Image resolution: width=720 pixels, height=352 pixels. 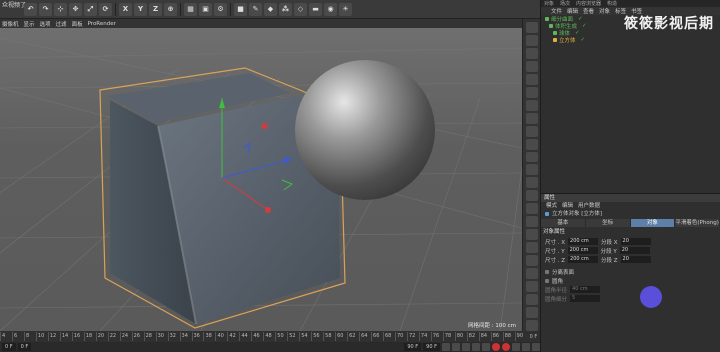 What do you see at coordinates (508, 336) in the screenshot?
I see `timeline-tick: 88` at bounding box center [508, 336].